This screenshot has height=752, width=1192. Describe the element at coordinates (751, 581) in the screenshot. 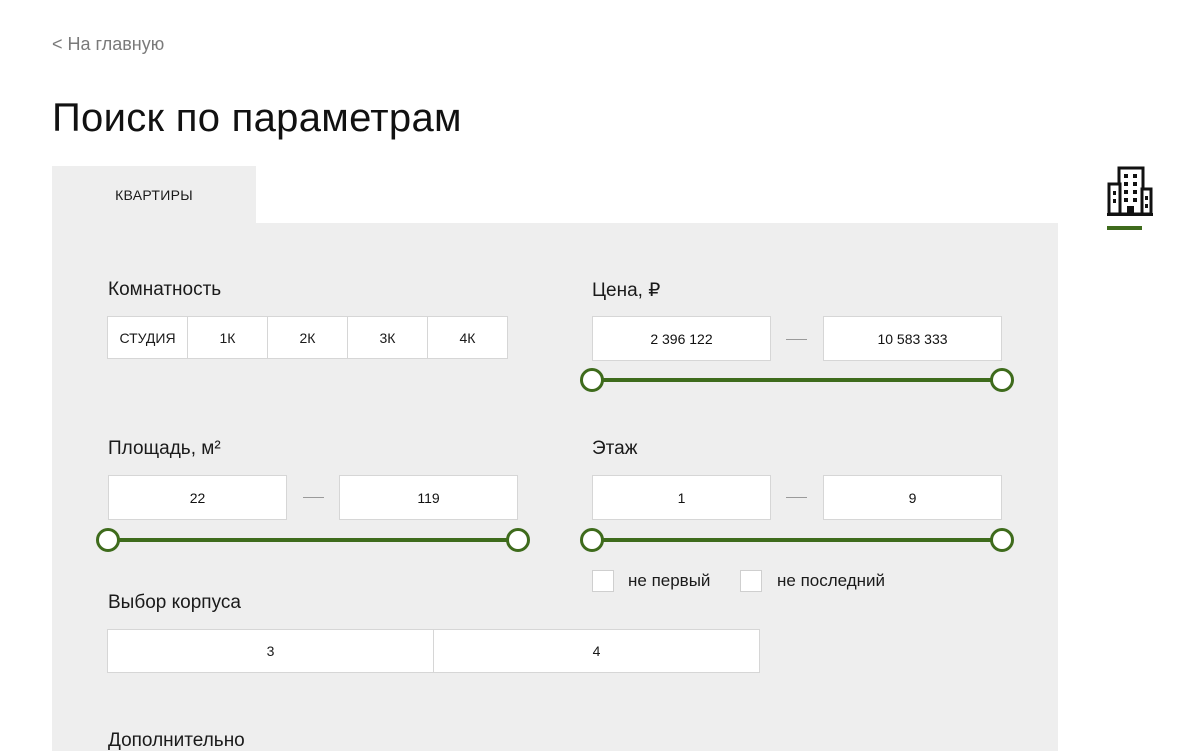

I see `not-last-floor-checkbox` at that location.